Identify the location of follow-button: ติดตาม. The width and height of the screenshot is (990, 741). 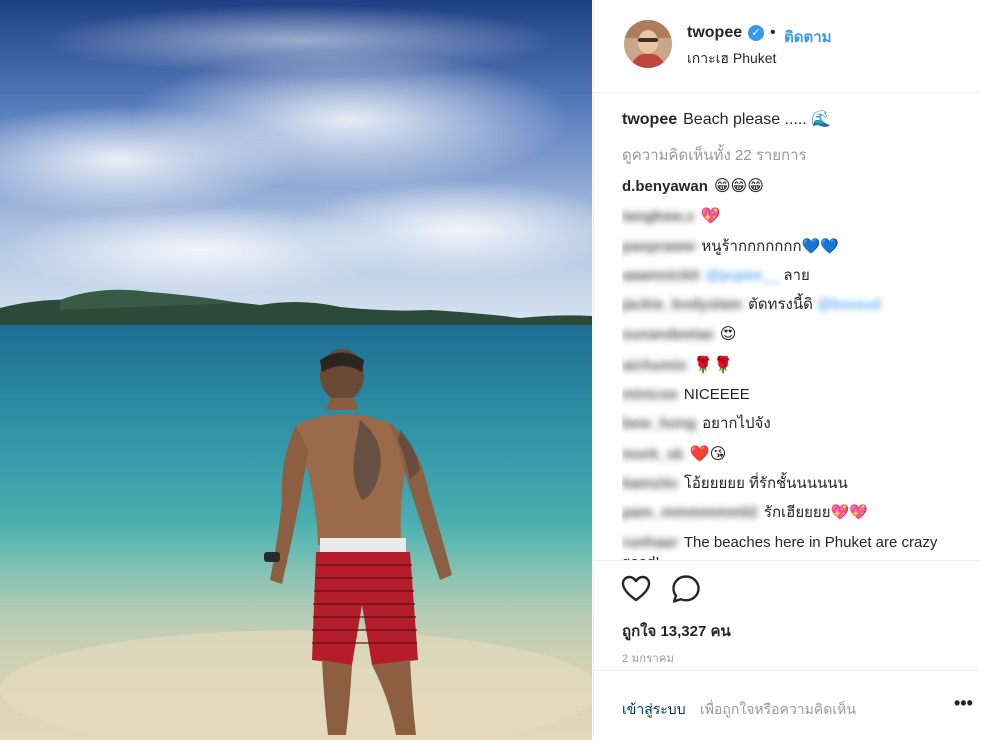
(808, 37).